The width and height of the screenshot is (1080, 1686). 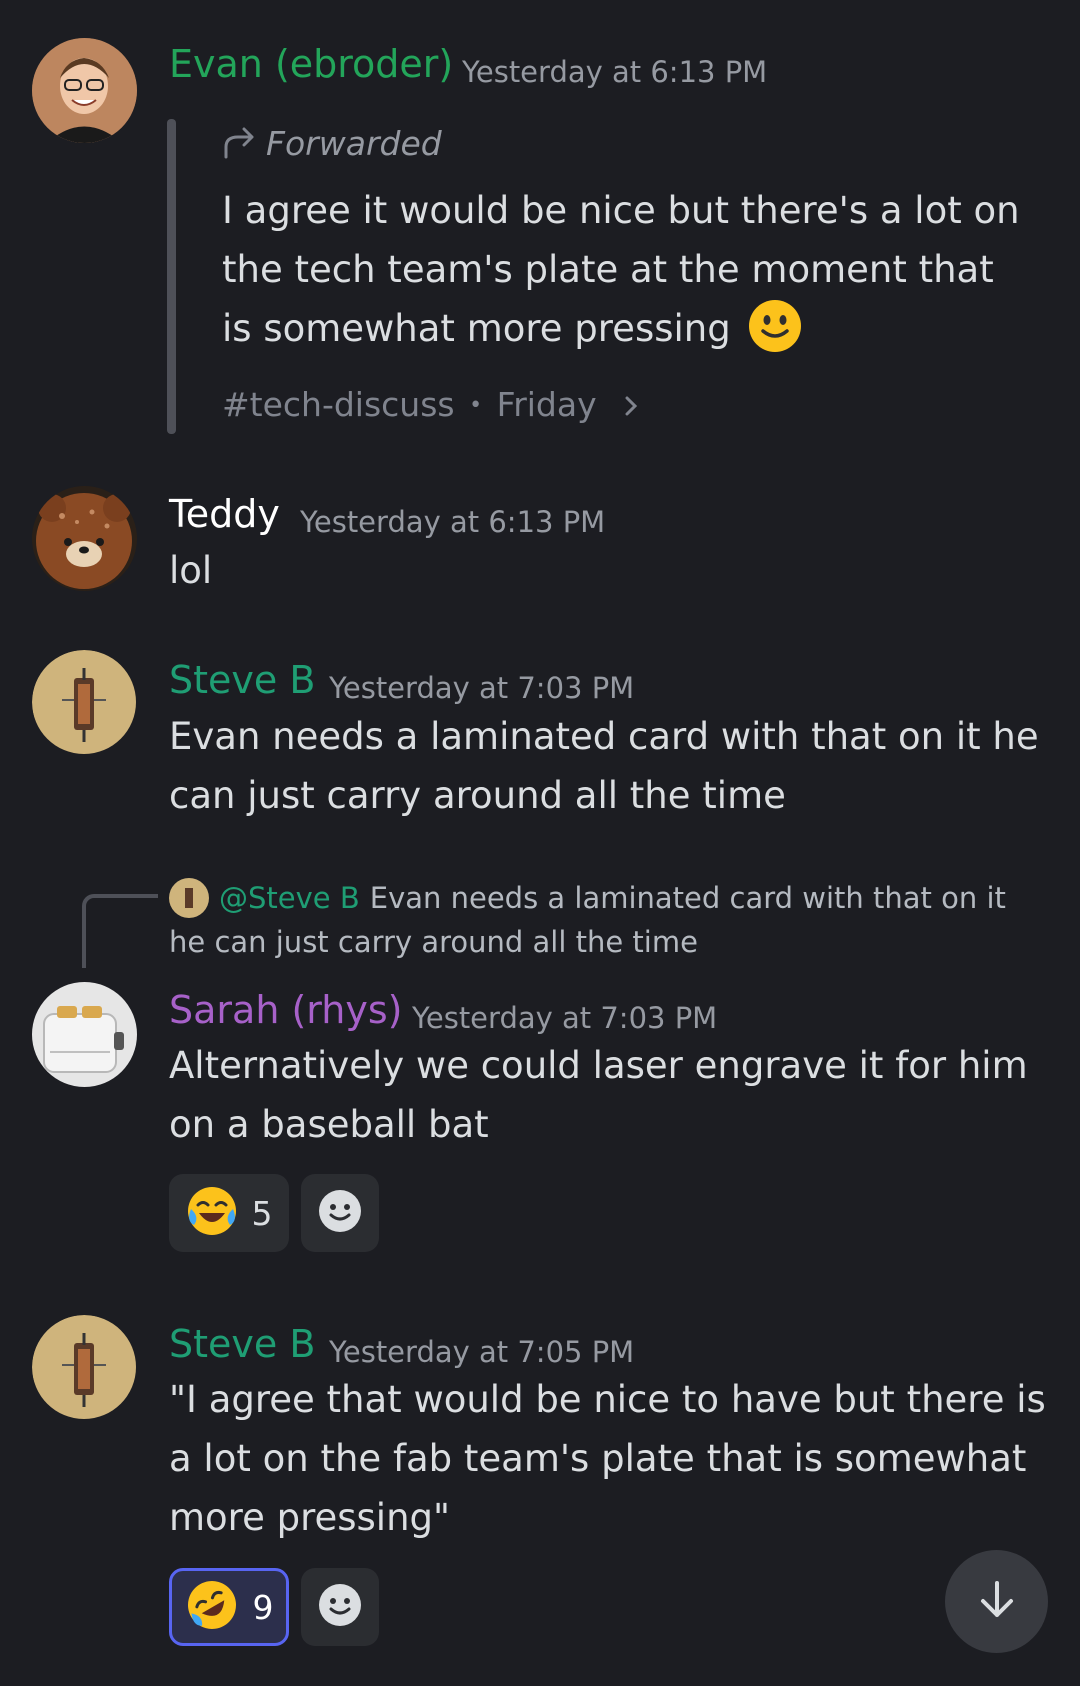 I want to click on slightly-smiling-emoji-icon, so click(x=775, y=334).